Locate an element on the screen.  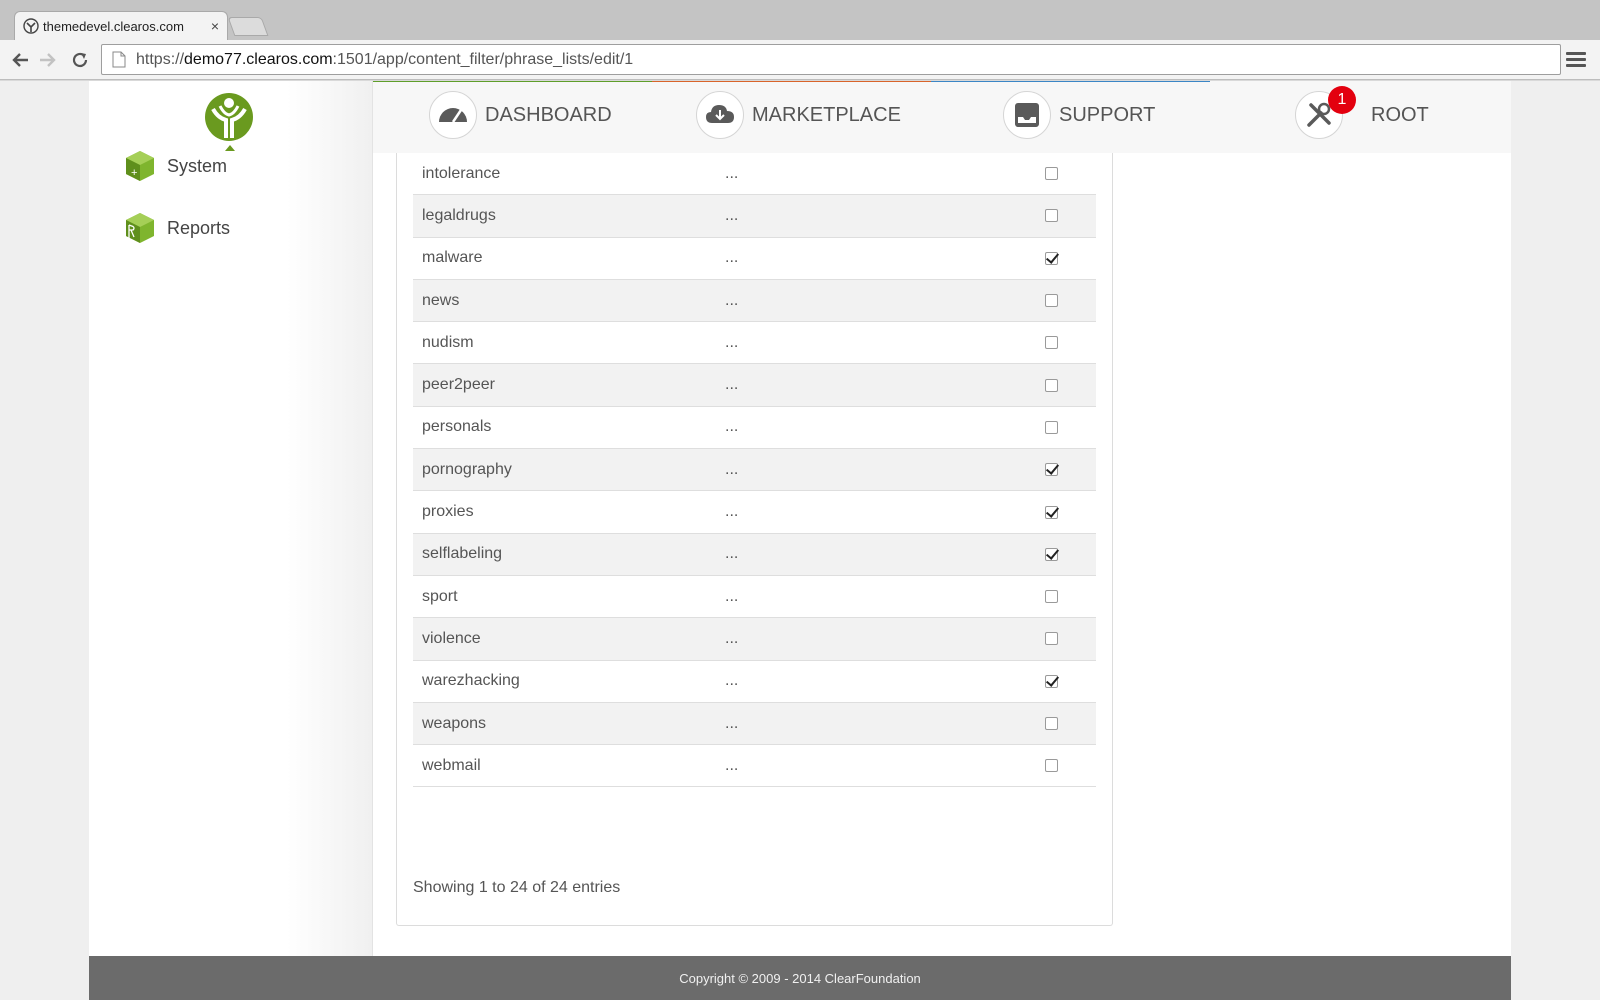
tab-close-icon: × is located at coordinates (215, 26).